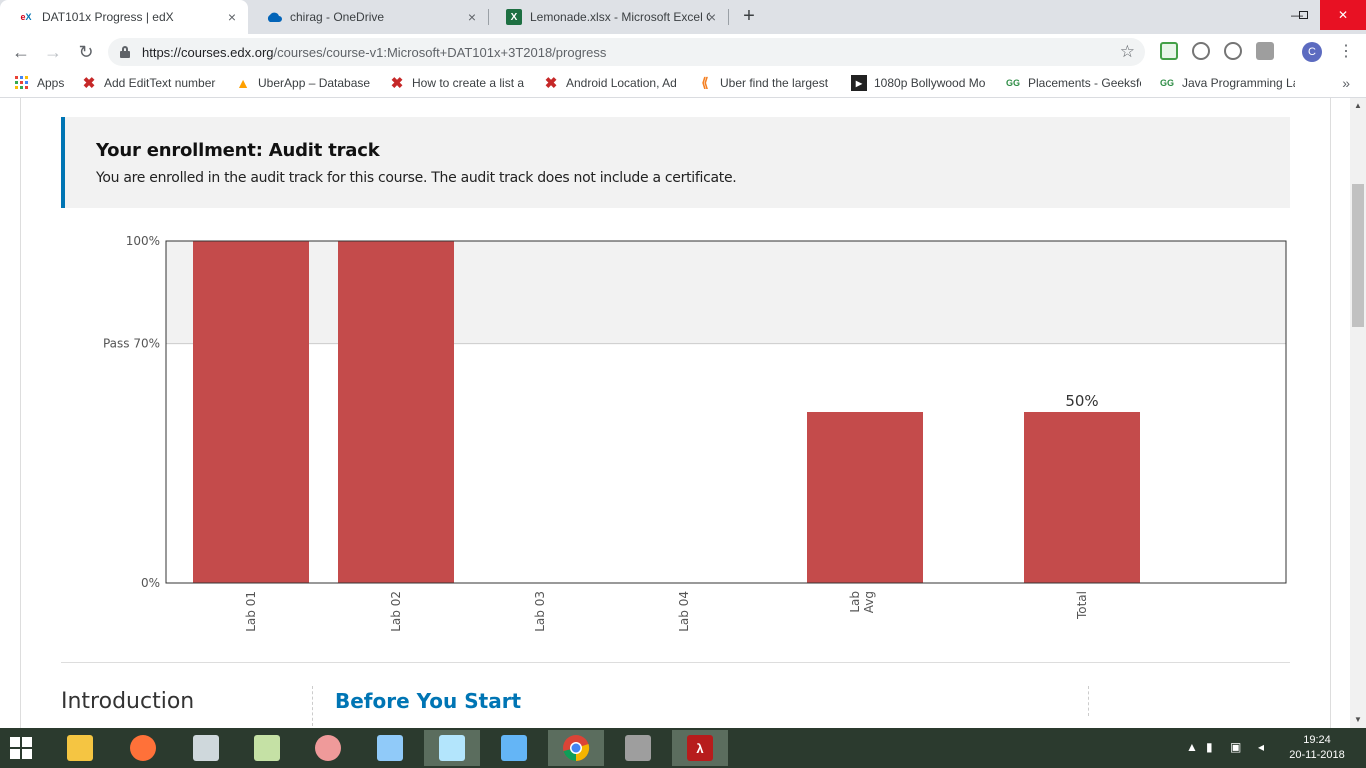  Describe the element at coordinates (514, 748) in the screenshot. I see `control-panel-icon` at that location.